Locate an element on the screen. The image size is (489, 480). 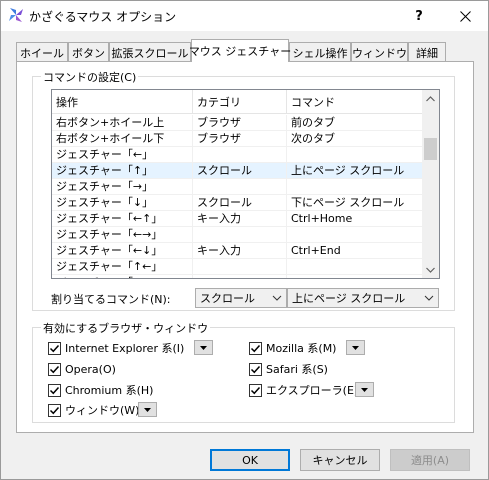
command-combo: 上にページ スクロール is located at coordinates (363, 298).